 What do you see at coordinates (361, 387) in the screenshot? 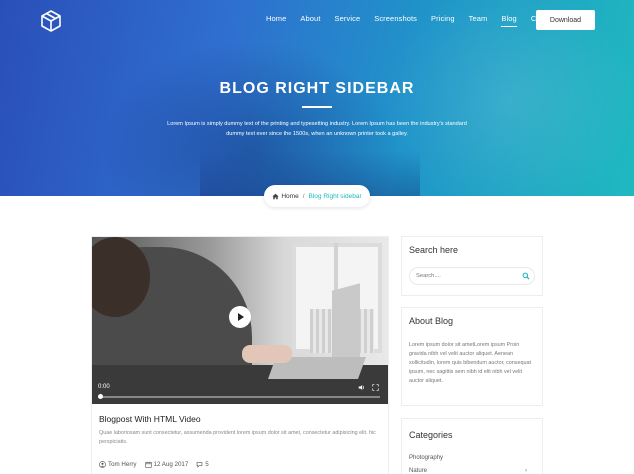
I see `volume-icon` at bounding box center [361, 387].